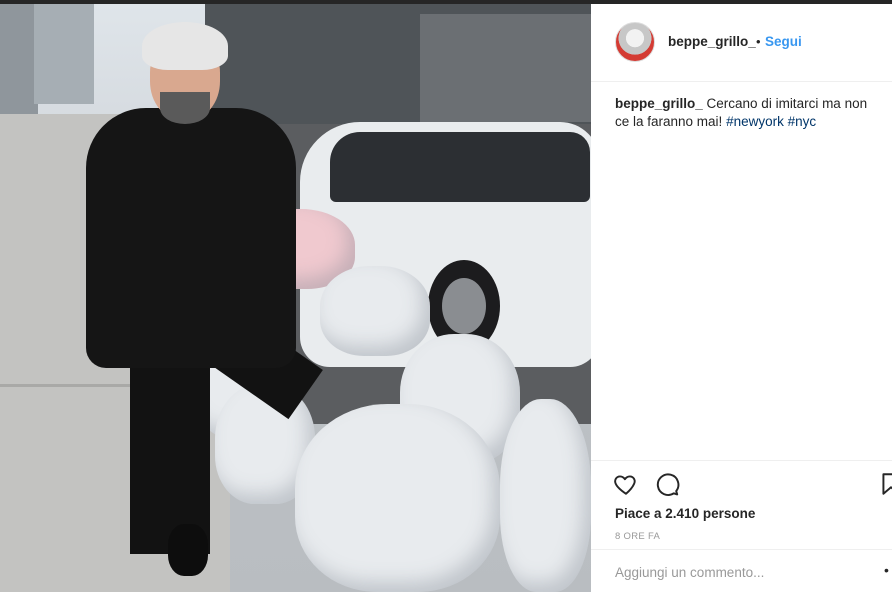  What do you see at coordinates (712, 41) in the screenshot?
I see `post-username: beppe_grillo_` at bounding box center [712, 41].